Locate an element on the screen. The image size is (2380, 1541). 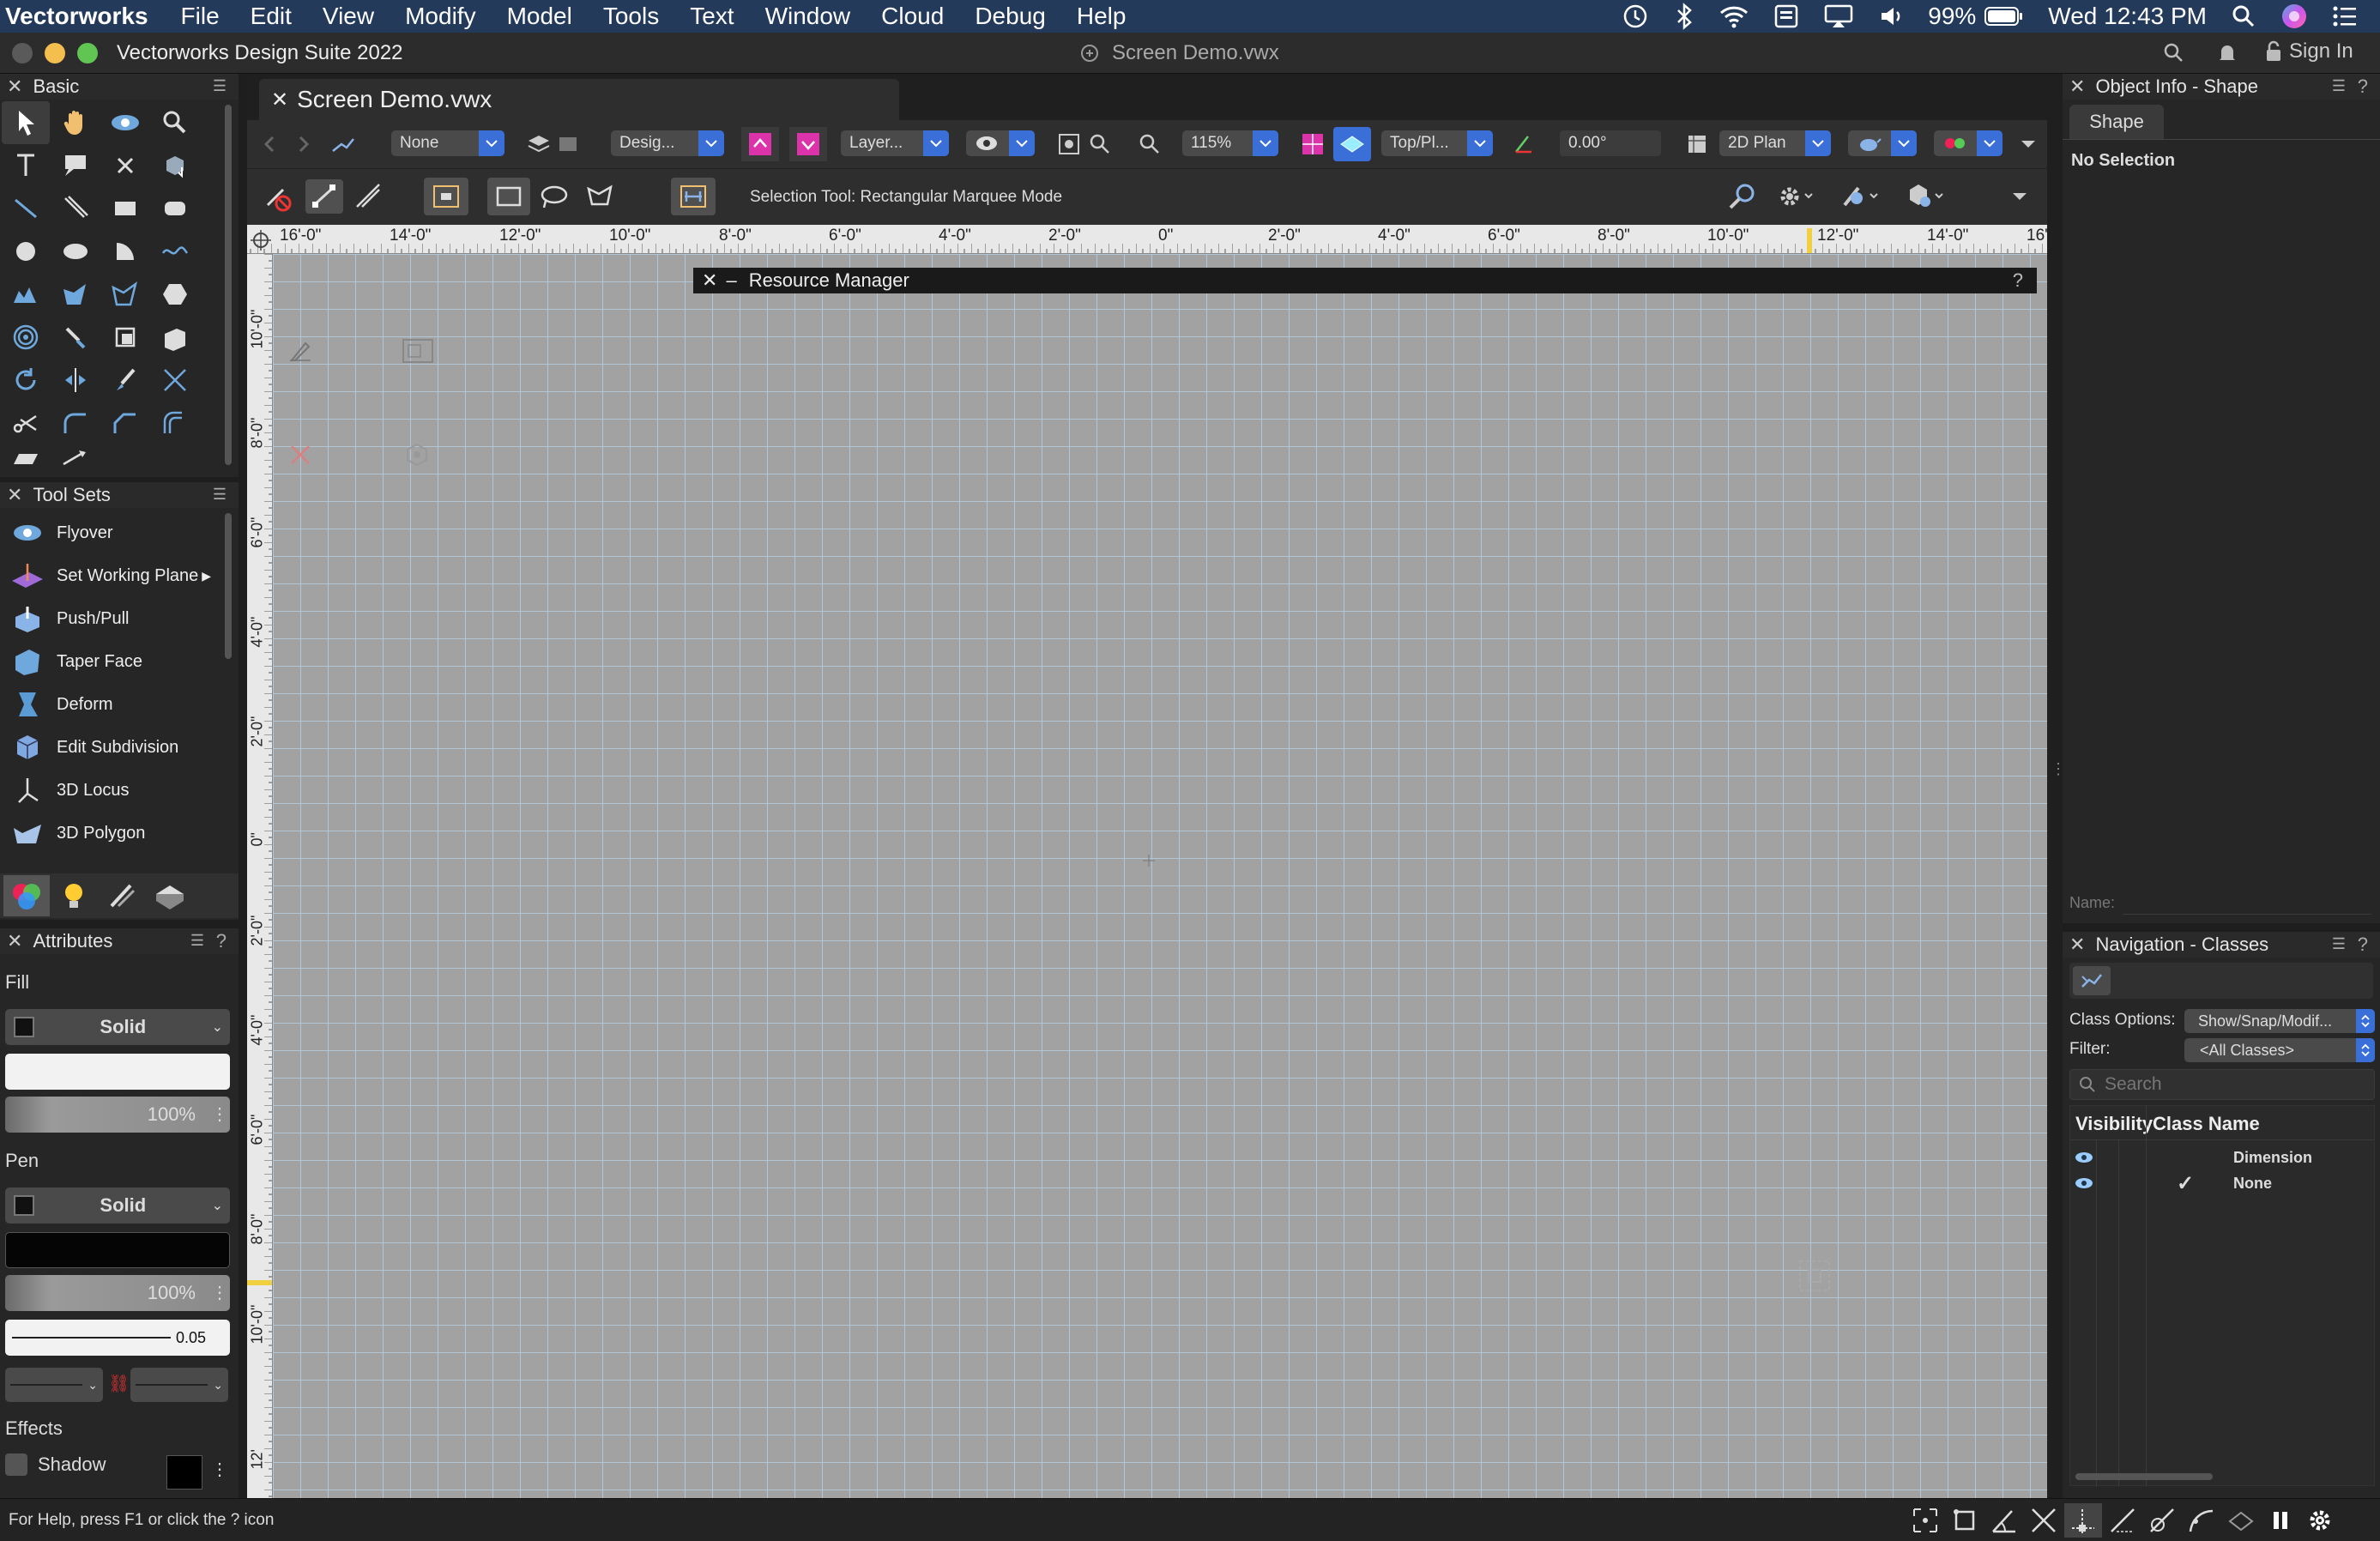
oval-tool is located at coordinates (75, 251).